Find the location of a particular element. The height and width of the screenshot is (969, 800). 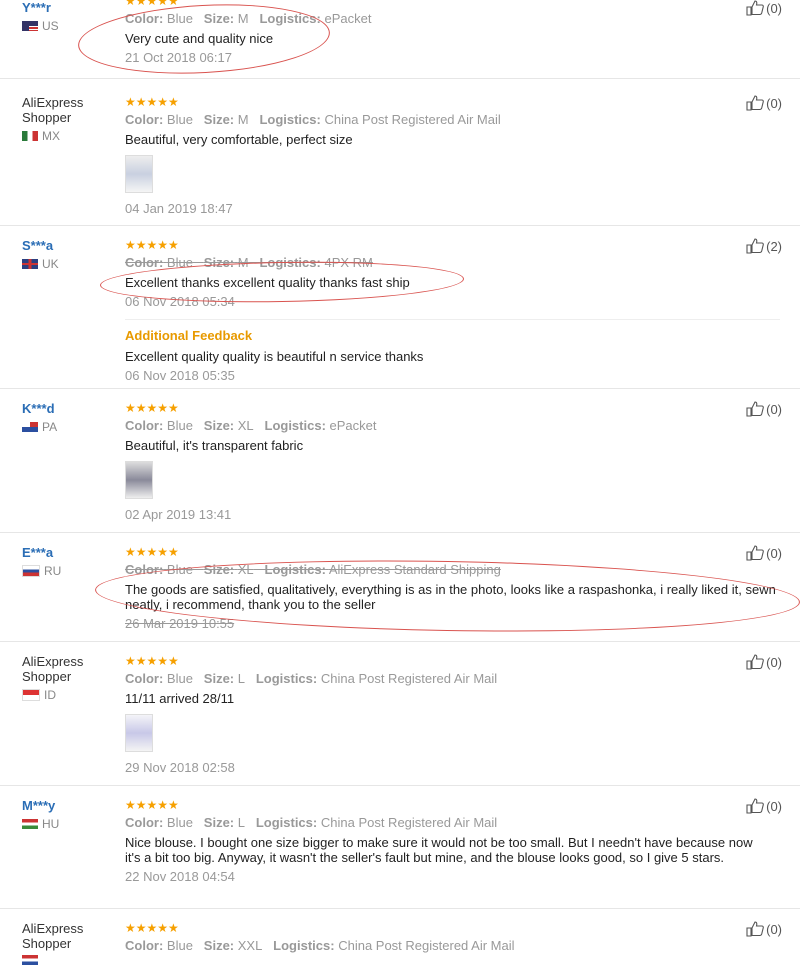

review-date: 06 Nov 2018 05:34 is located at coordinates (180, 301).